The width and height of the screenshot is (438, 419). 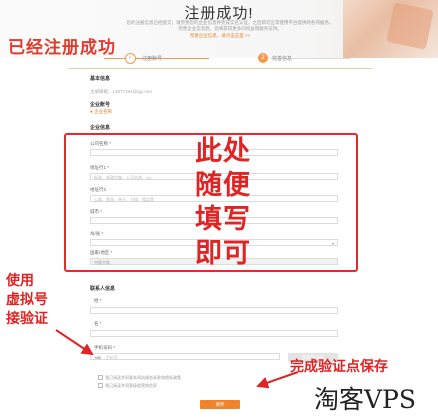 I want to click on watermark: 淘客VPS, so click(x=365, y=399).